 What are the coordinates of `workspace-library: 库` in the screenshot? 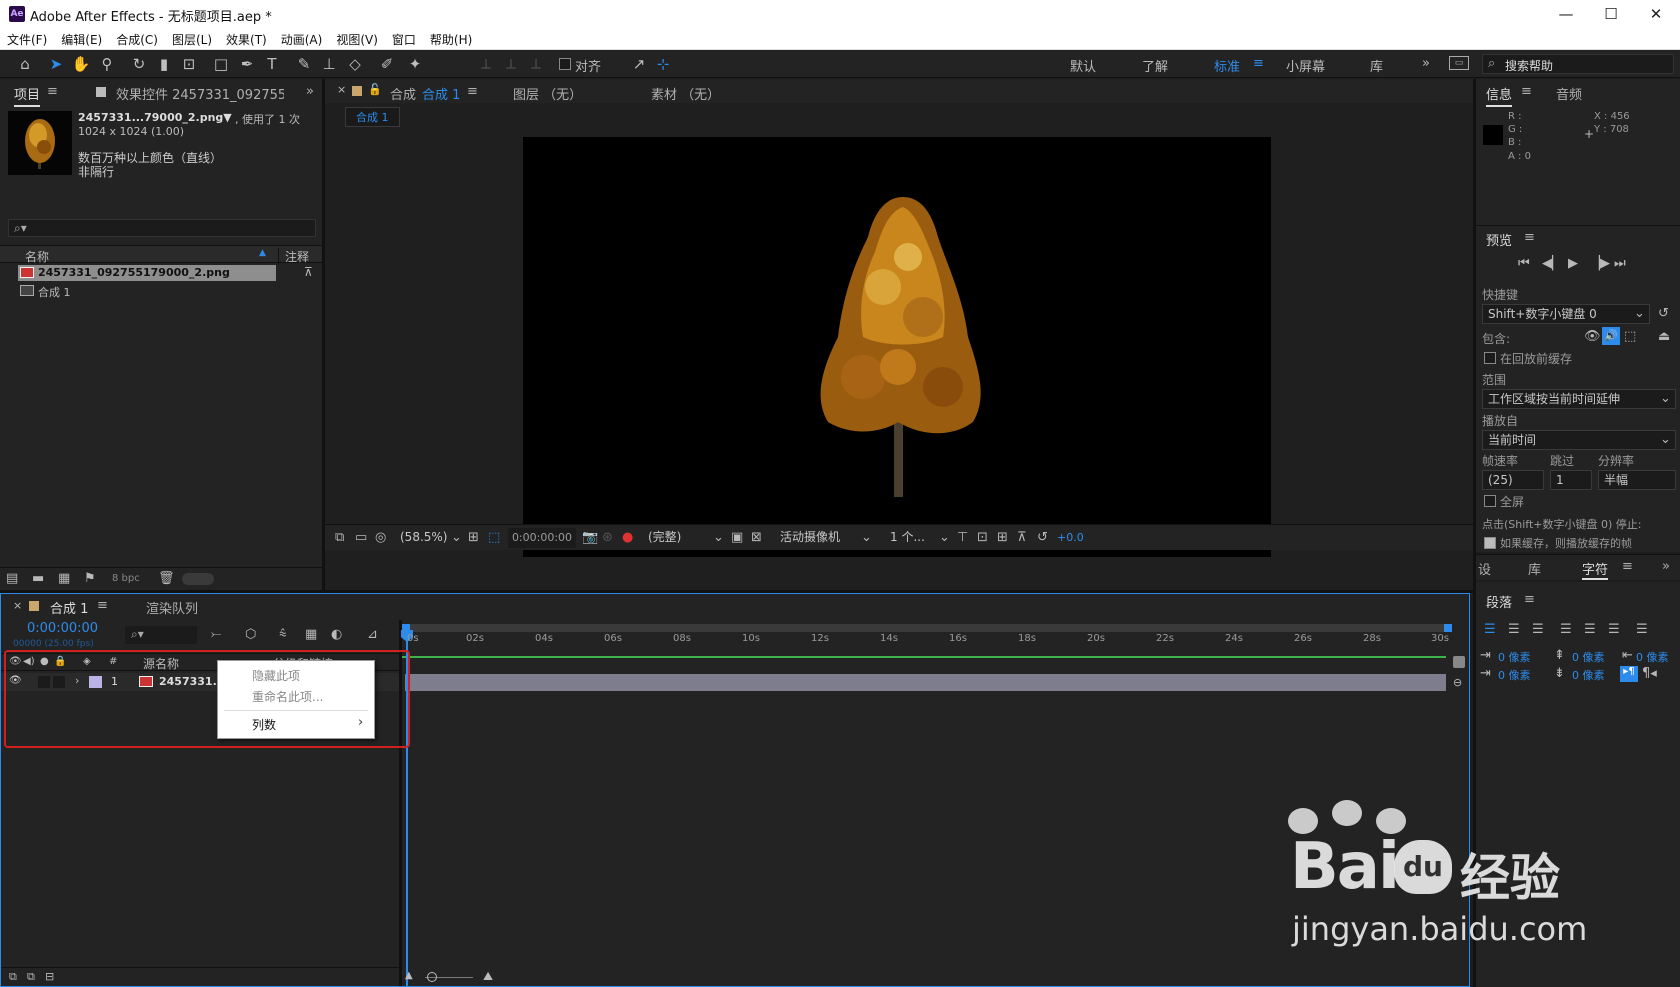 It's located at (1376, 65).